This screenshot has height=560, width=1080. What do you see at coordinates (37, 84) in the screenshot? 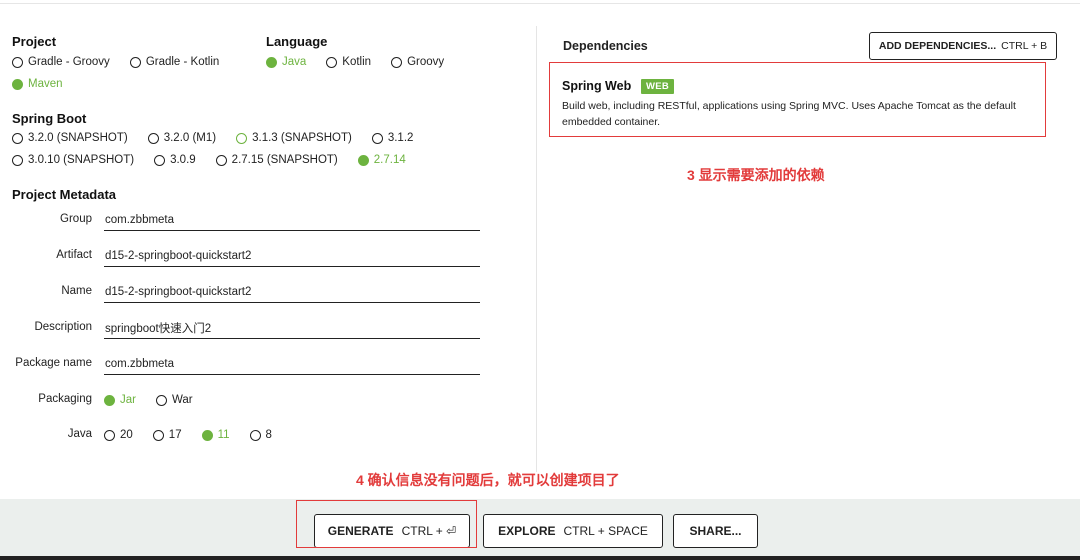
I see `radio-maven: Maven` at bounding box center [37, 84].